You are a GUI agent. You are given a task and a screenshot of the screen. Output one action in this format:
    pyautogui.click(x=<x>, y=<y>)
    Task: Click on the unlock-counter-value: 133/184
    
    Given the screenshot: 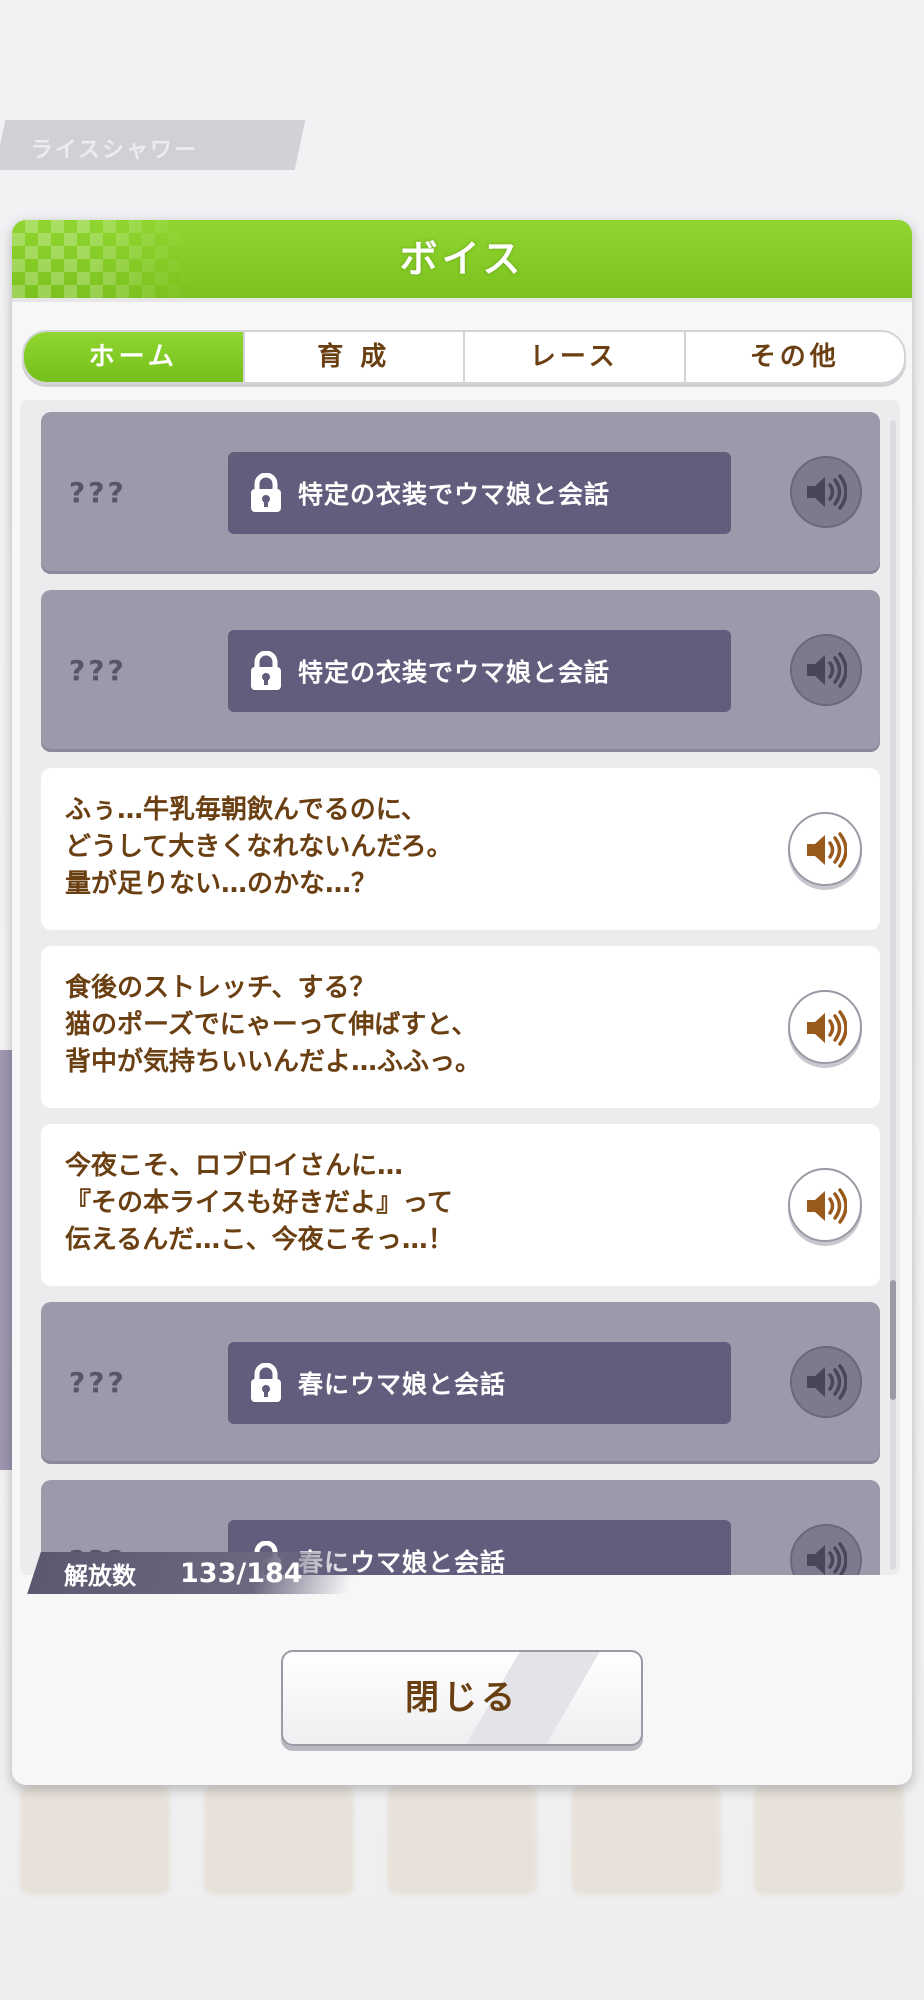 What is the action you would take?
    pyautogui.click(x=241, y=1573)
    